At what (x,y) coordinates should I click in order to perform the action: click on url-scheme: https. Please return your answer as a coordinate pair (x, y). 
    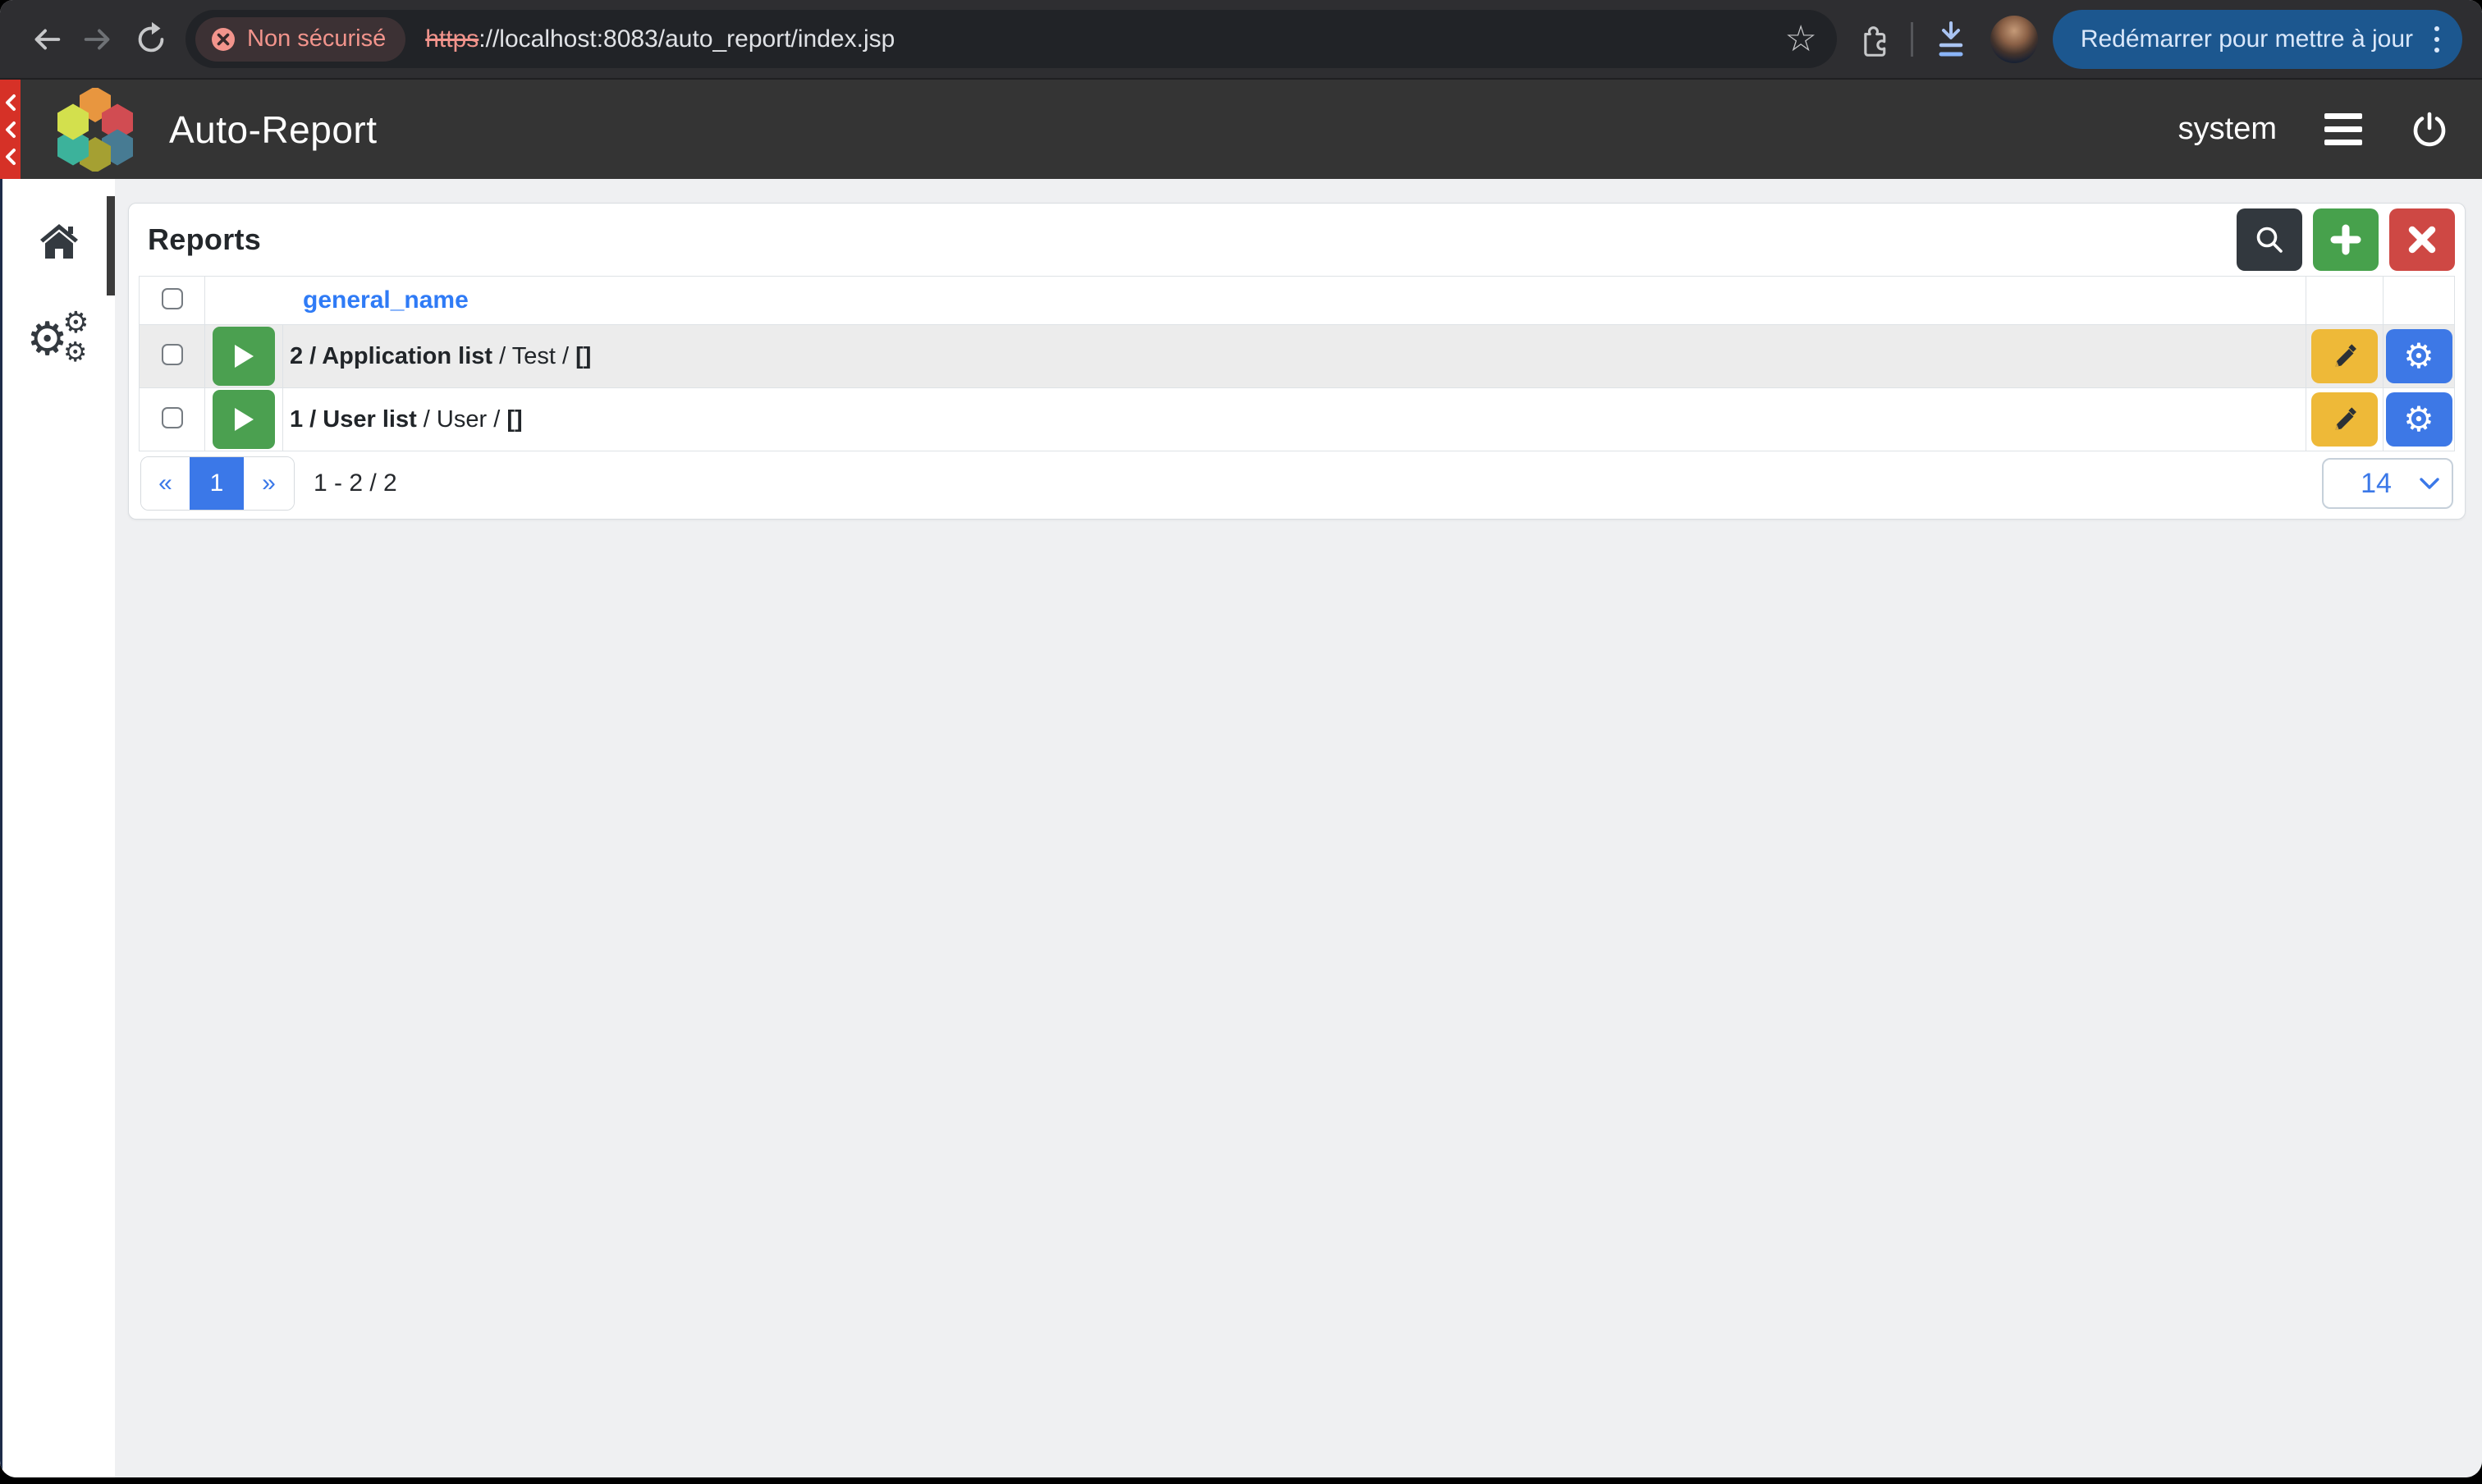
    Looking at the image, I should click on (452, 39).